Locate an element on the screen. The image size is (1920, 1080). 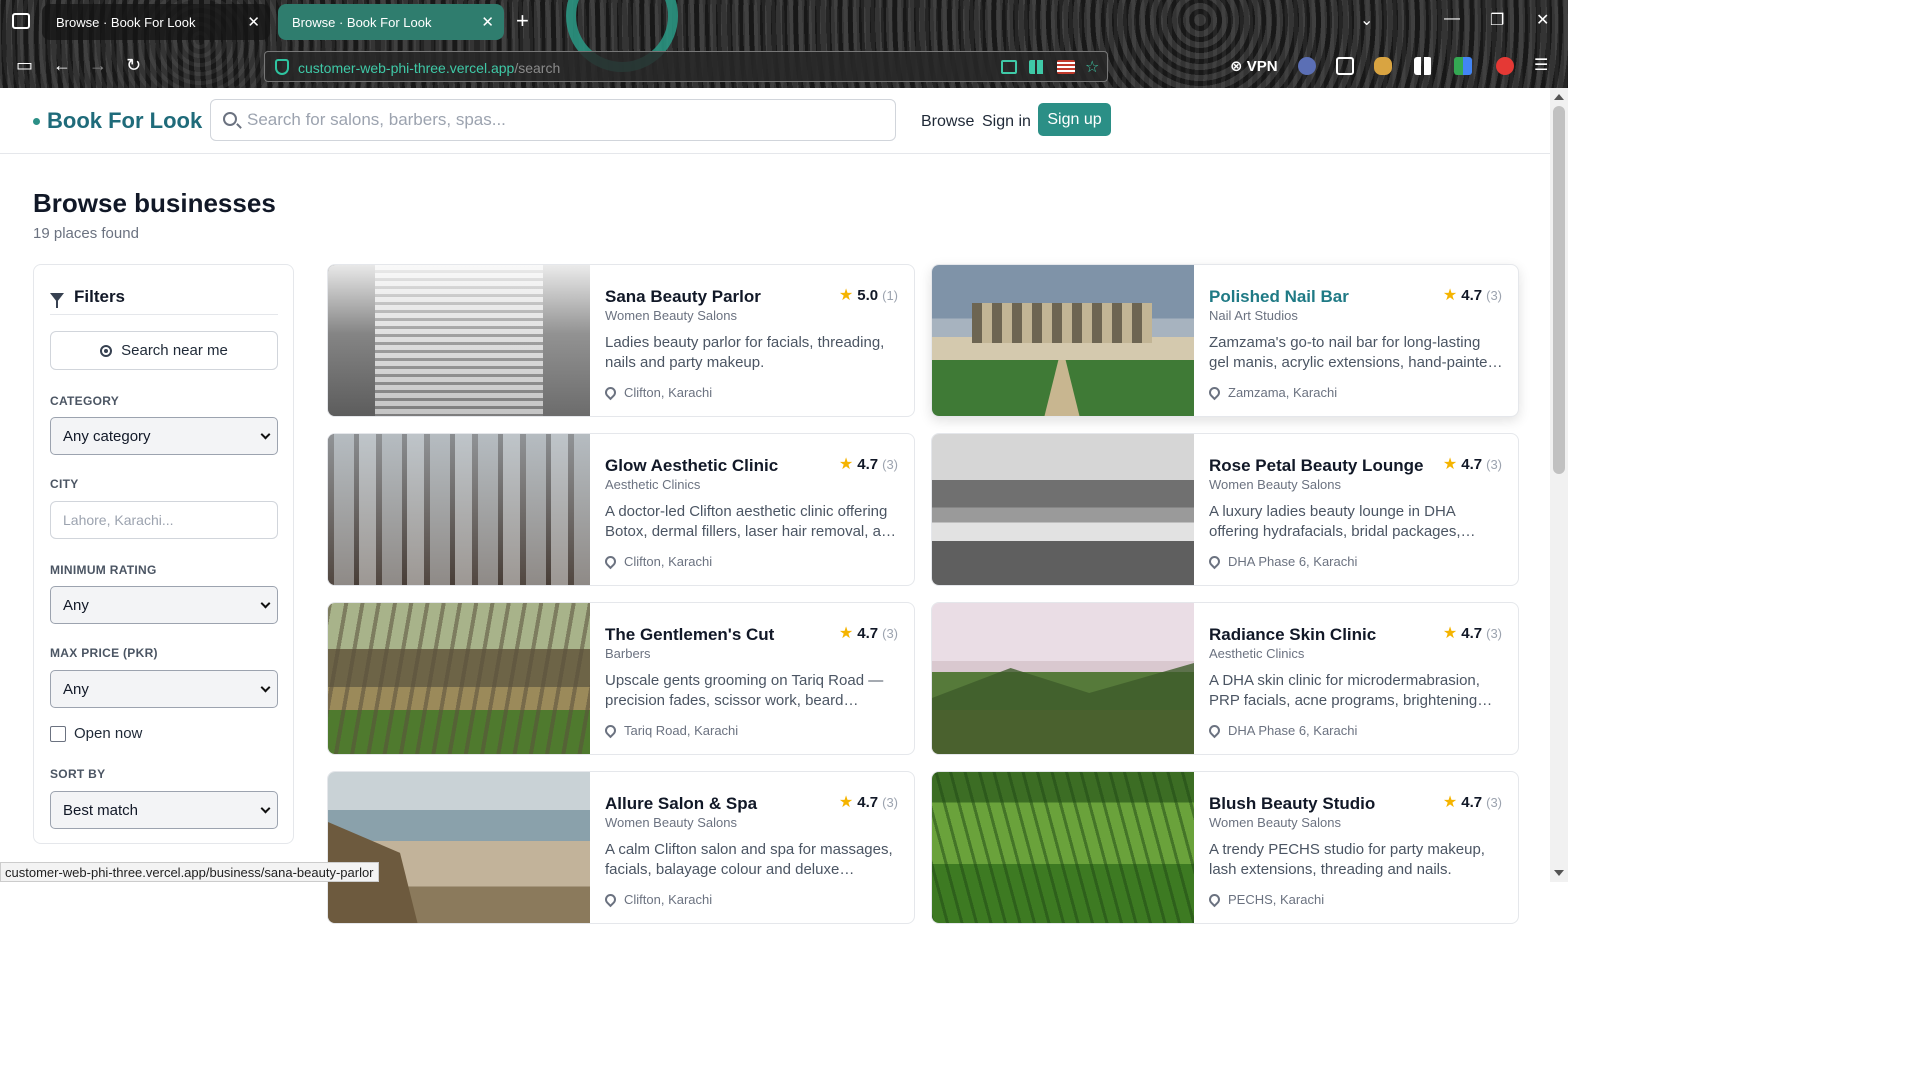
scroll-thumb is located at coordinates (1559, 290).